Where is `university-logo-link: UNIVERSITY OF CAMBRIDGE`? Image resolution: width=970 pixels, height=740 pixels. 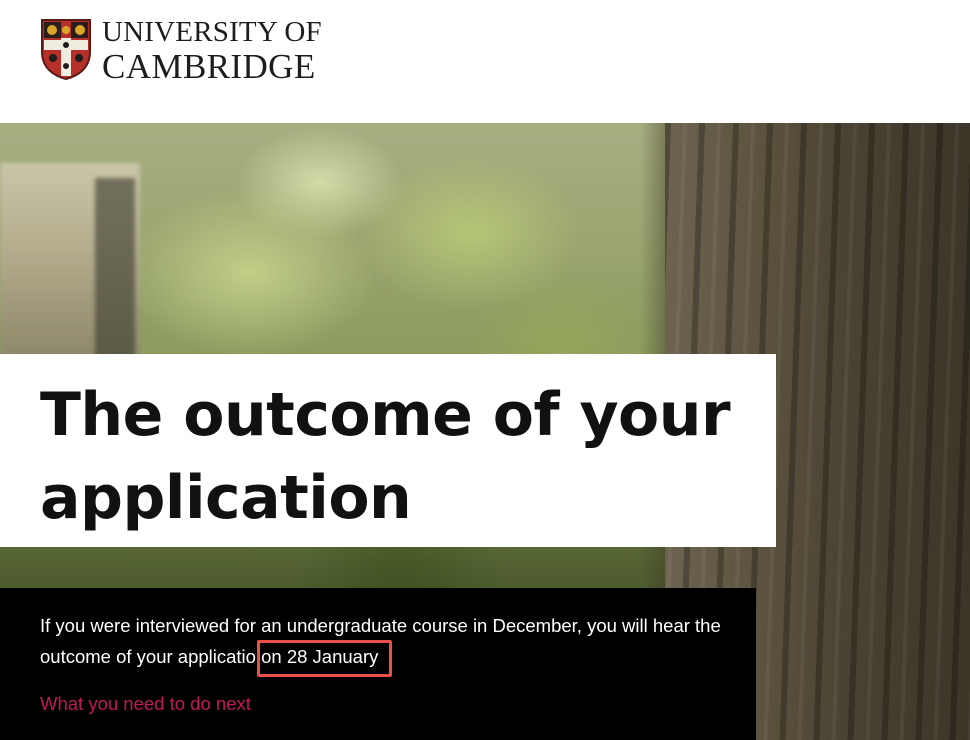 university-logo-link: UNIVERSITY OF CAMBRIDGE is located at coordinates (181, 51).